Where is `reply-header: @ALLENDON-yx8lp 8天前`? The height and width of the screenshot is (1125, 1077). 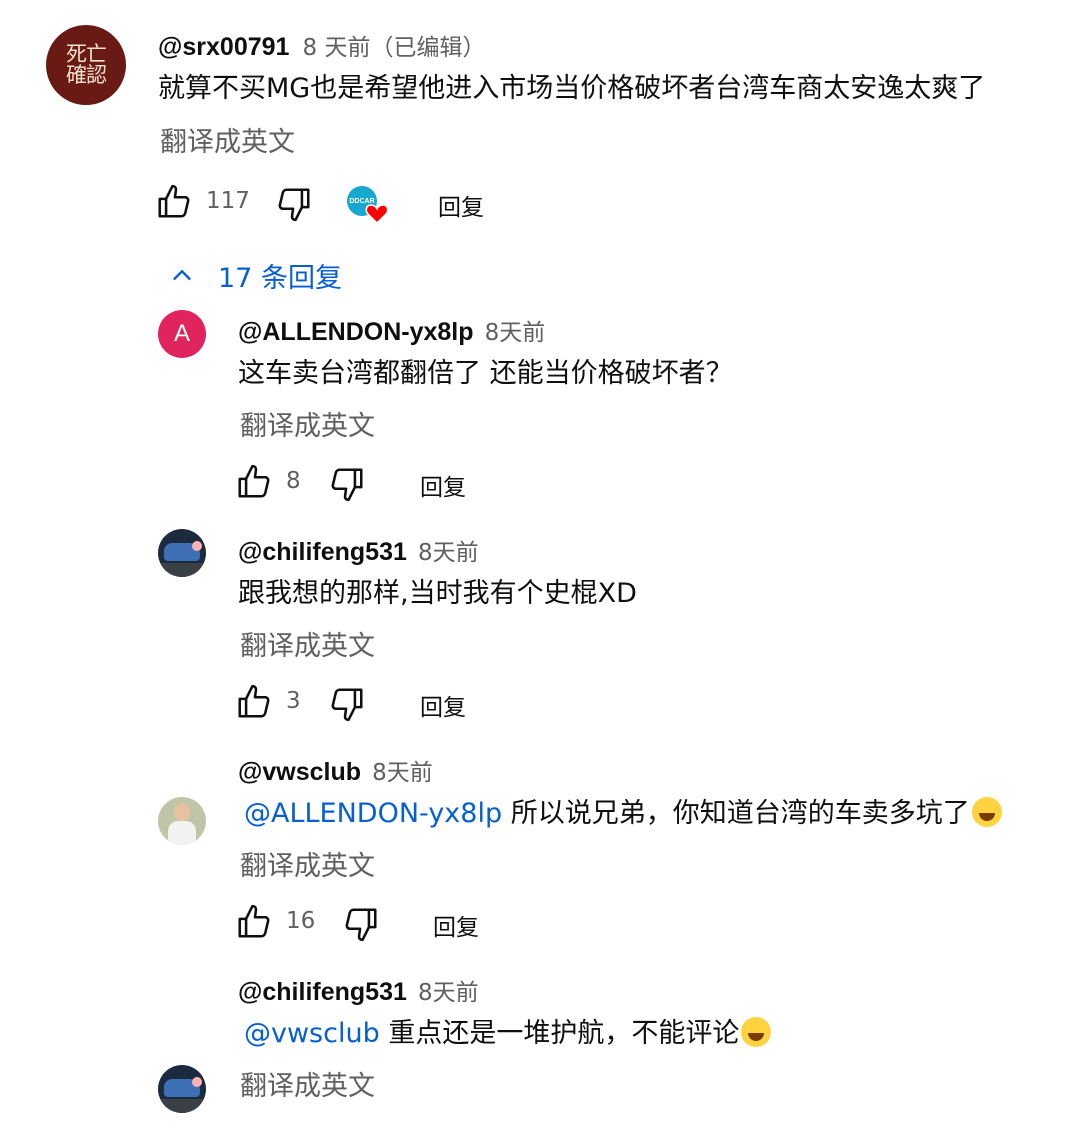 reply-header: @ALLENDON-yx8lp 8天前 is located at coordinates (391, 330).